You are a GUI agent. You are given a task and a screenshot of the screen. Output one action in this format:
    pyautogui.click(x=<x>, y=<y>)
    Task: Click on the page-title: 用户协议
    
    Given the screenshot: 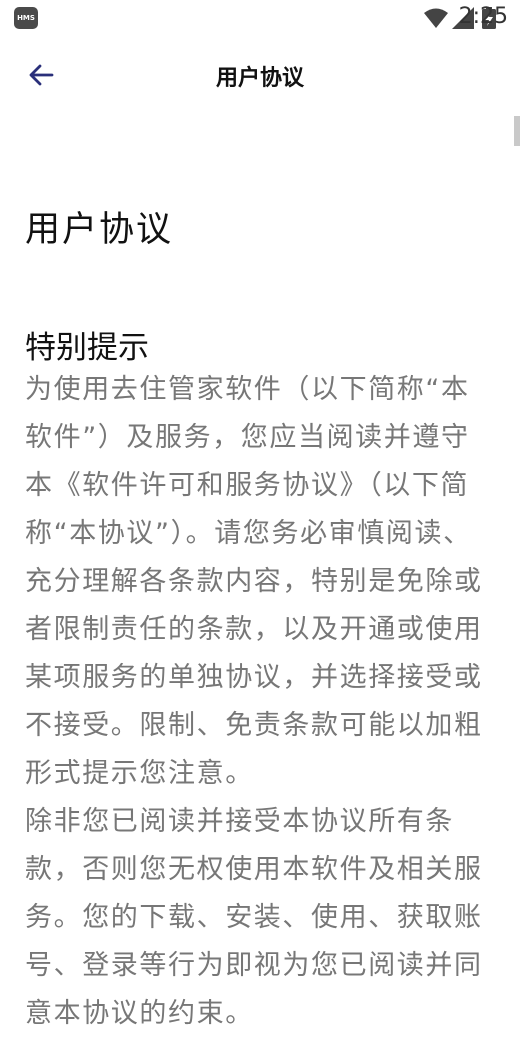 What is the action you would take?
    pyautogui.click(x=259, y=78)
    